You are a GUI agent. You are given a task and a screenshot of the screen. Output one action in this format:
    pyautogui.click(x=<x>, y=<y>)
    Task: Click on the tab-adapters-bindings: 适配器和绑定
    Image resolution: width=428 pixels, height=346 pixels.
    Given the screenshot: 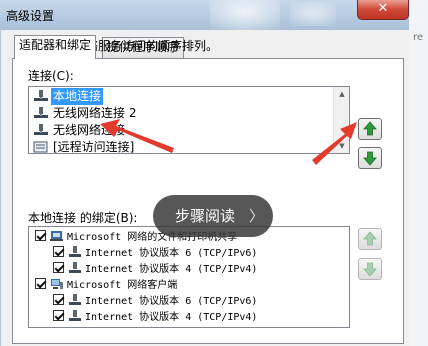 What is the action you would take?
    pyautogui.click(x=55, y=47)
    